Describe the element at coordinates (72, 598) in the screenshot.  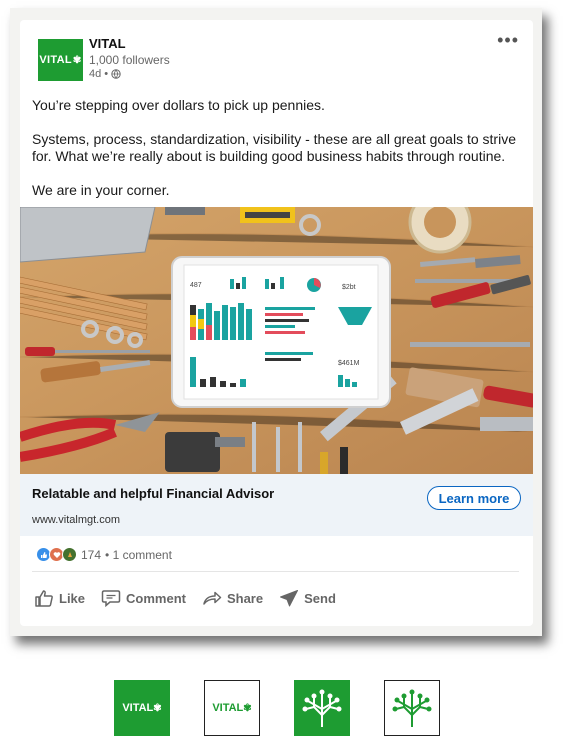
I see `like-label: Like` at that location.